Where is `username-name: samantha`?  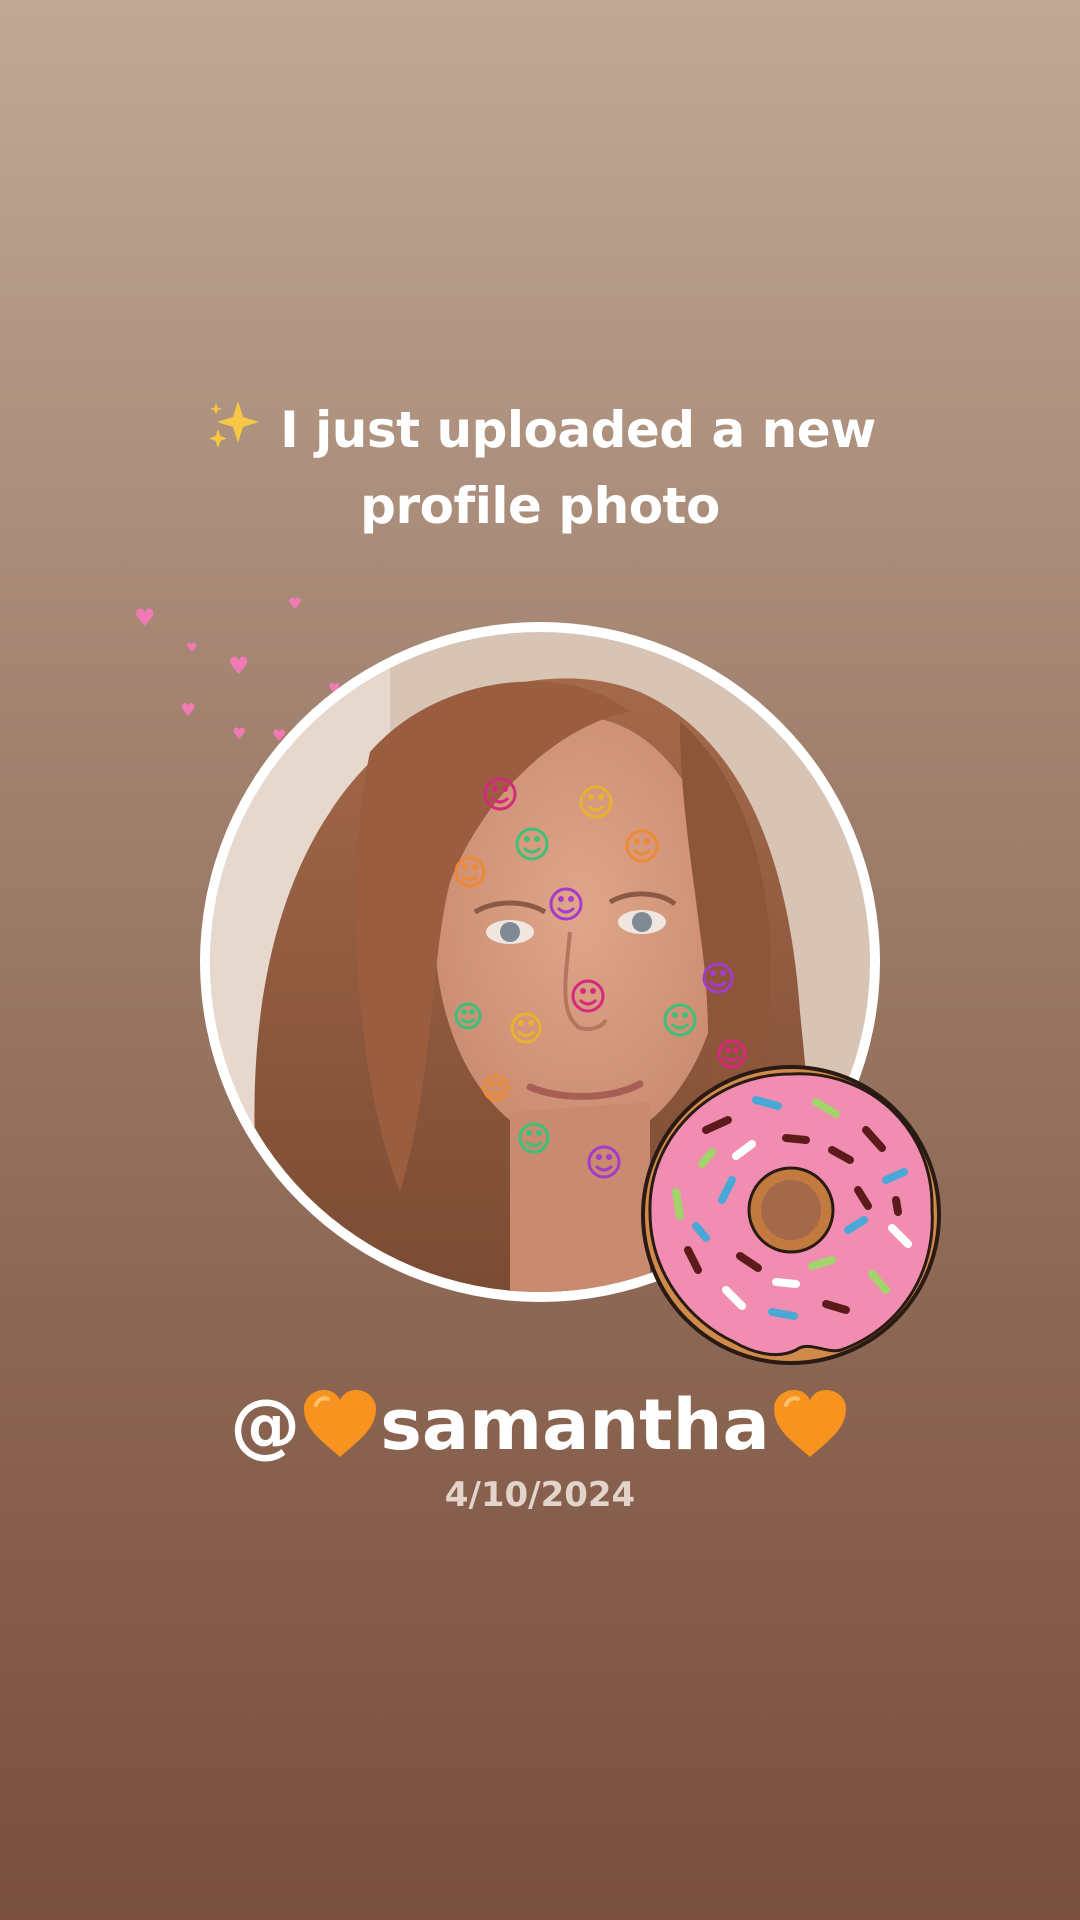 username-name: samantha is located at coordinates (575, 1425).